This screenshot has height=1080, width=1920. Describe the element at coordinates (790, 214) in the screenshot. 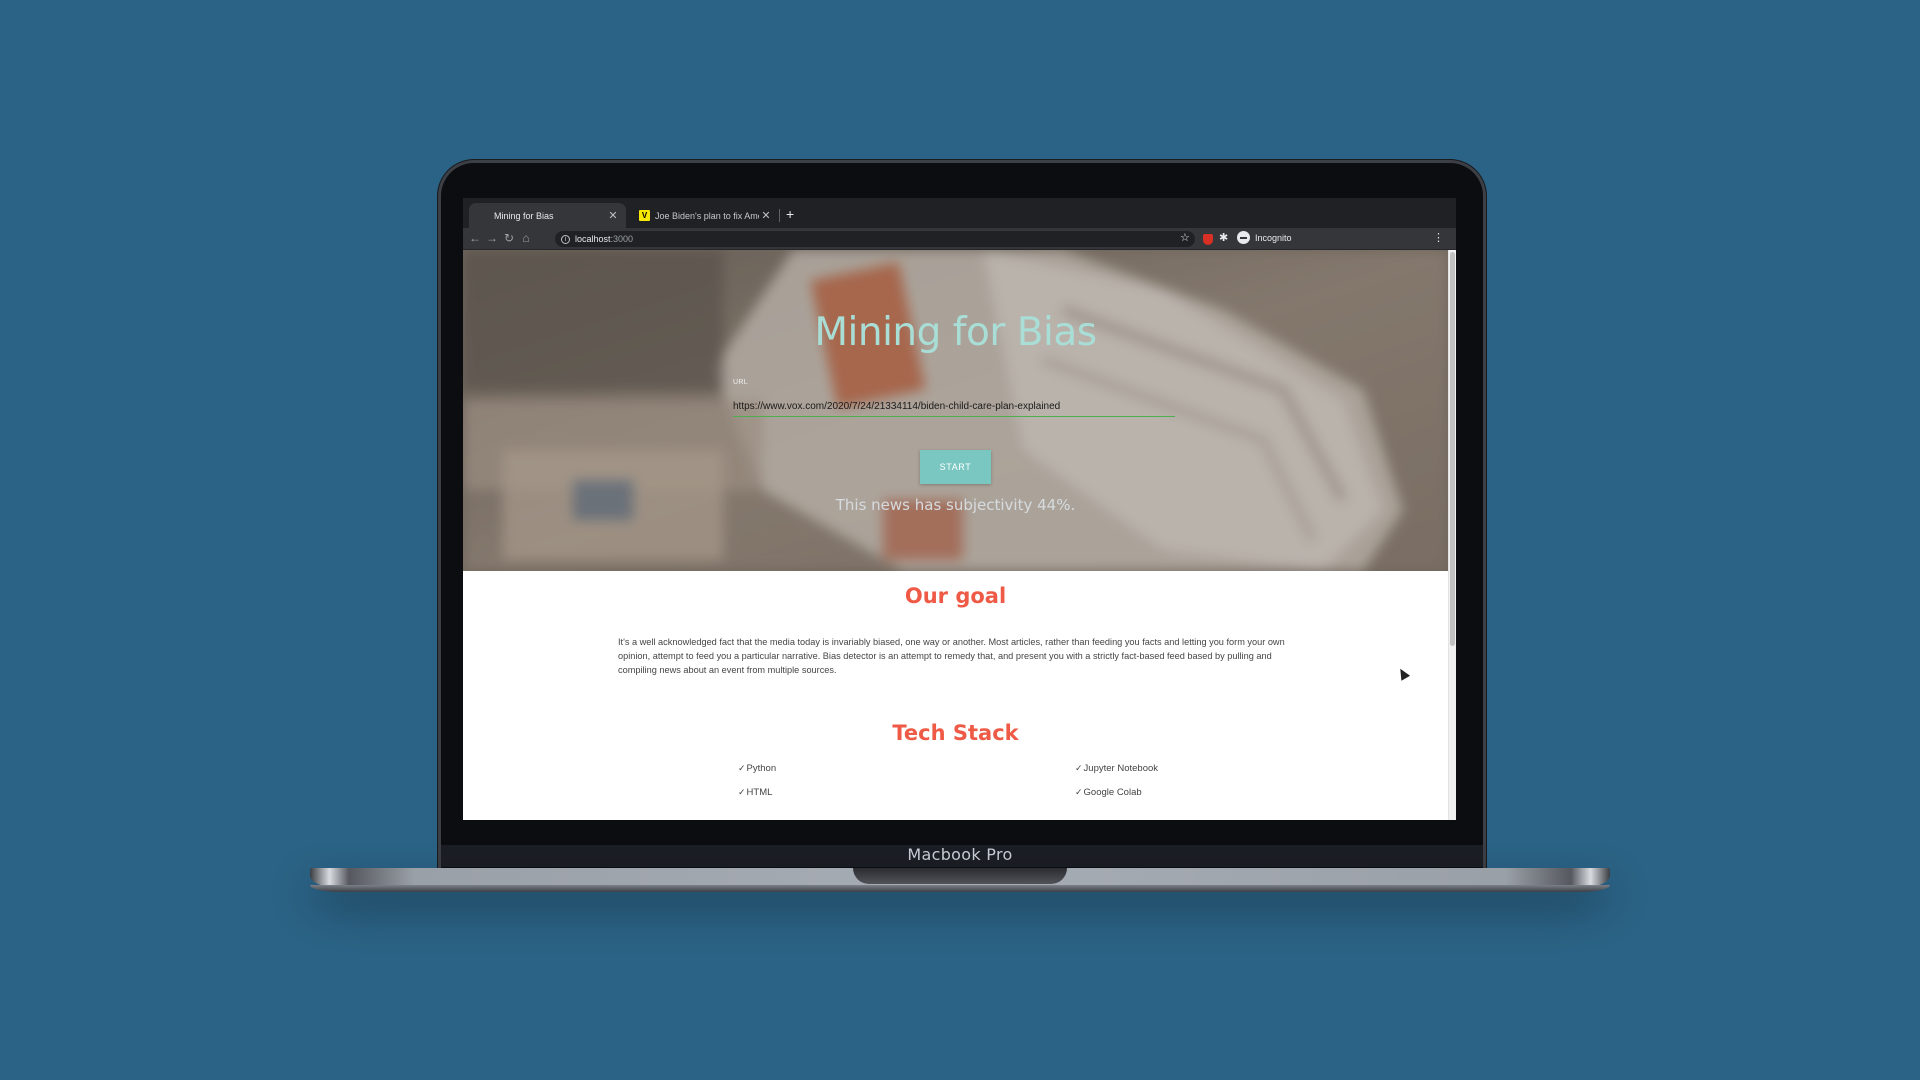

I see `new-tab-icon: +` at that location.